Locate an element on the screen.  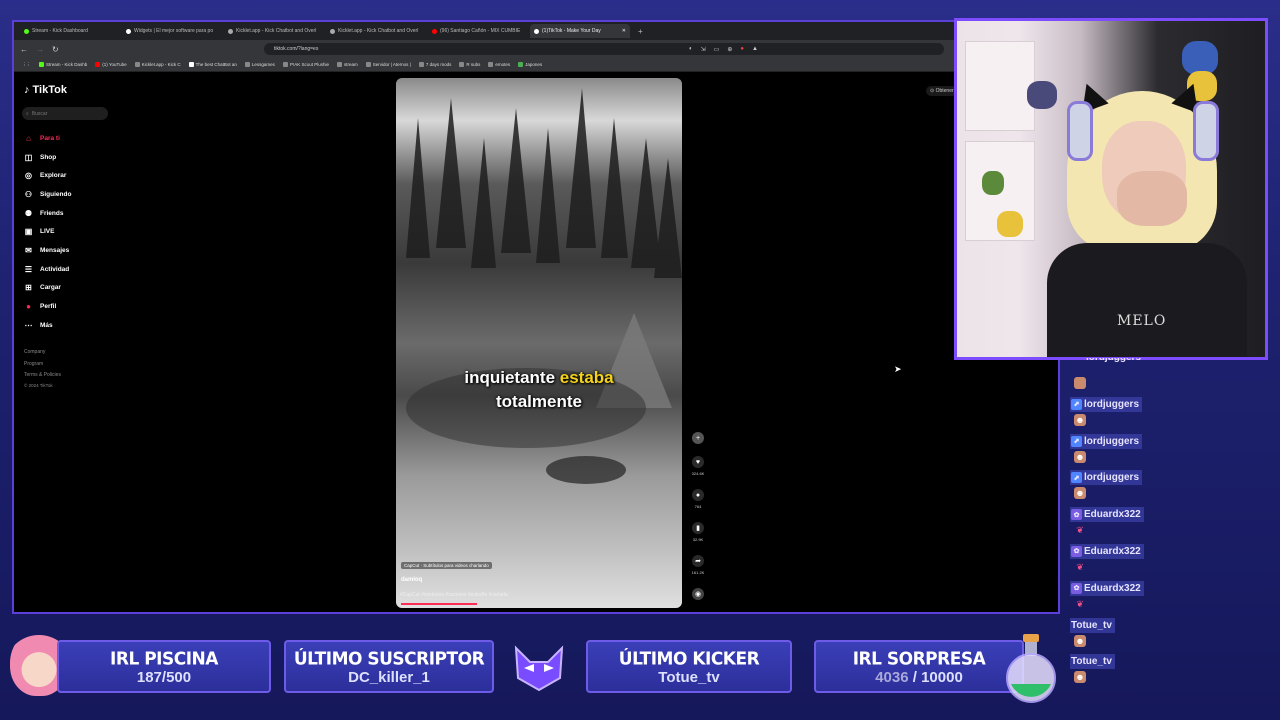
share-icon: ➦ is located at coordinates (698, 561).